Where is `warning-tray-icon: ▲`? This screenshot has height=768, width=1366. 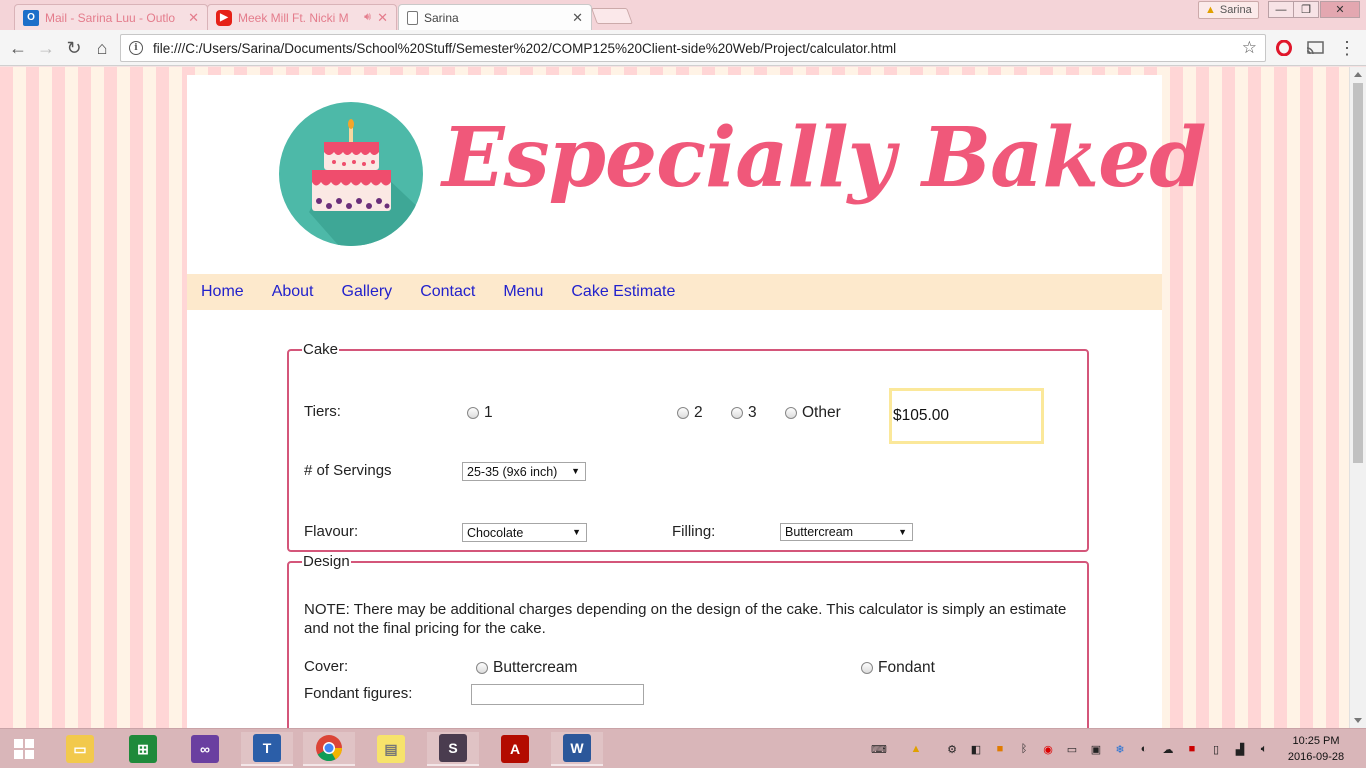 warning-tray-icon: ▲ is located at coordinates (916, 749).